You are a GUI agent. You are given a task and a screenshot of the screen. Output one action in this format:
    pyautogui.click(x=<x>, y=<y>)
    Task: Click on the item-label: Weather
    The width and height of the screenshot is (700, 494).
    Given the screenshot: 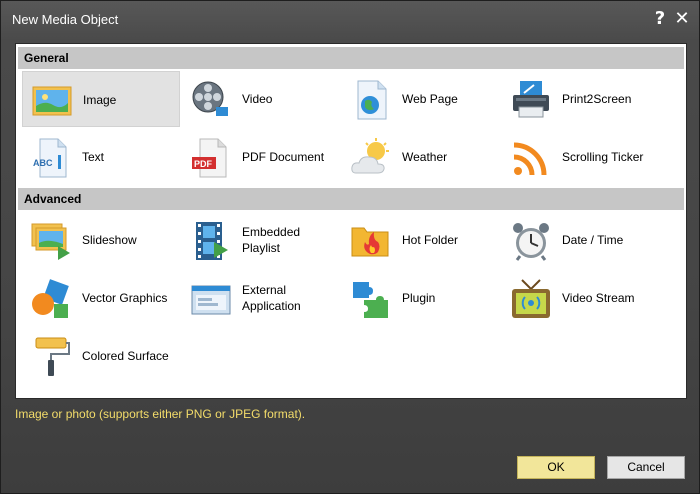 What is the action you would take?
    pyautogui.click(x=425, y=157)
    